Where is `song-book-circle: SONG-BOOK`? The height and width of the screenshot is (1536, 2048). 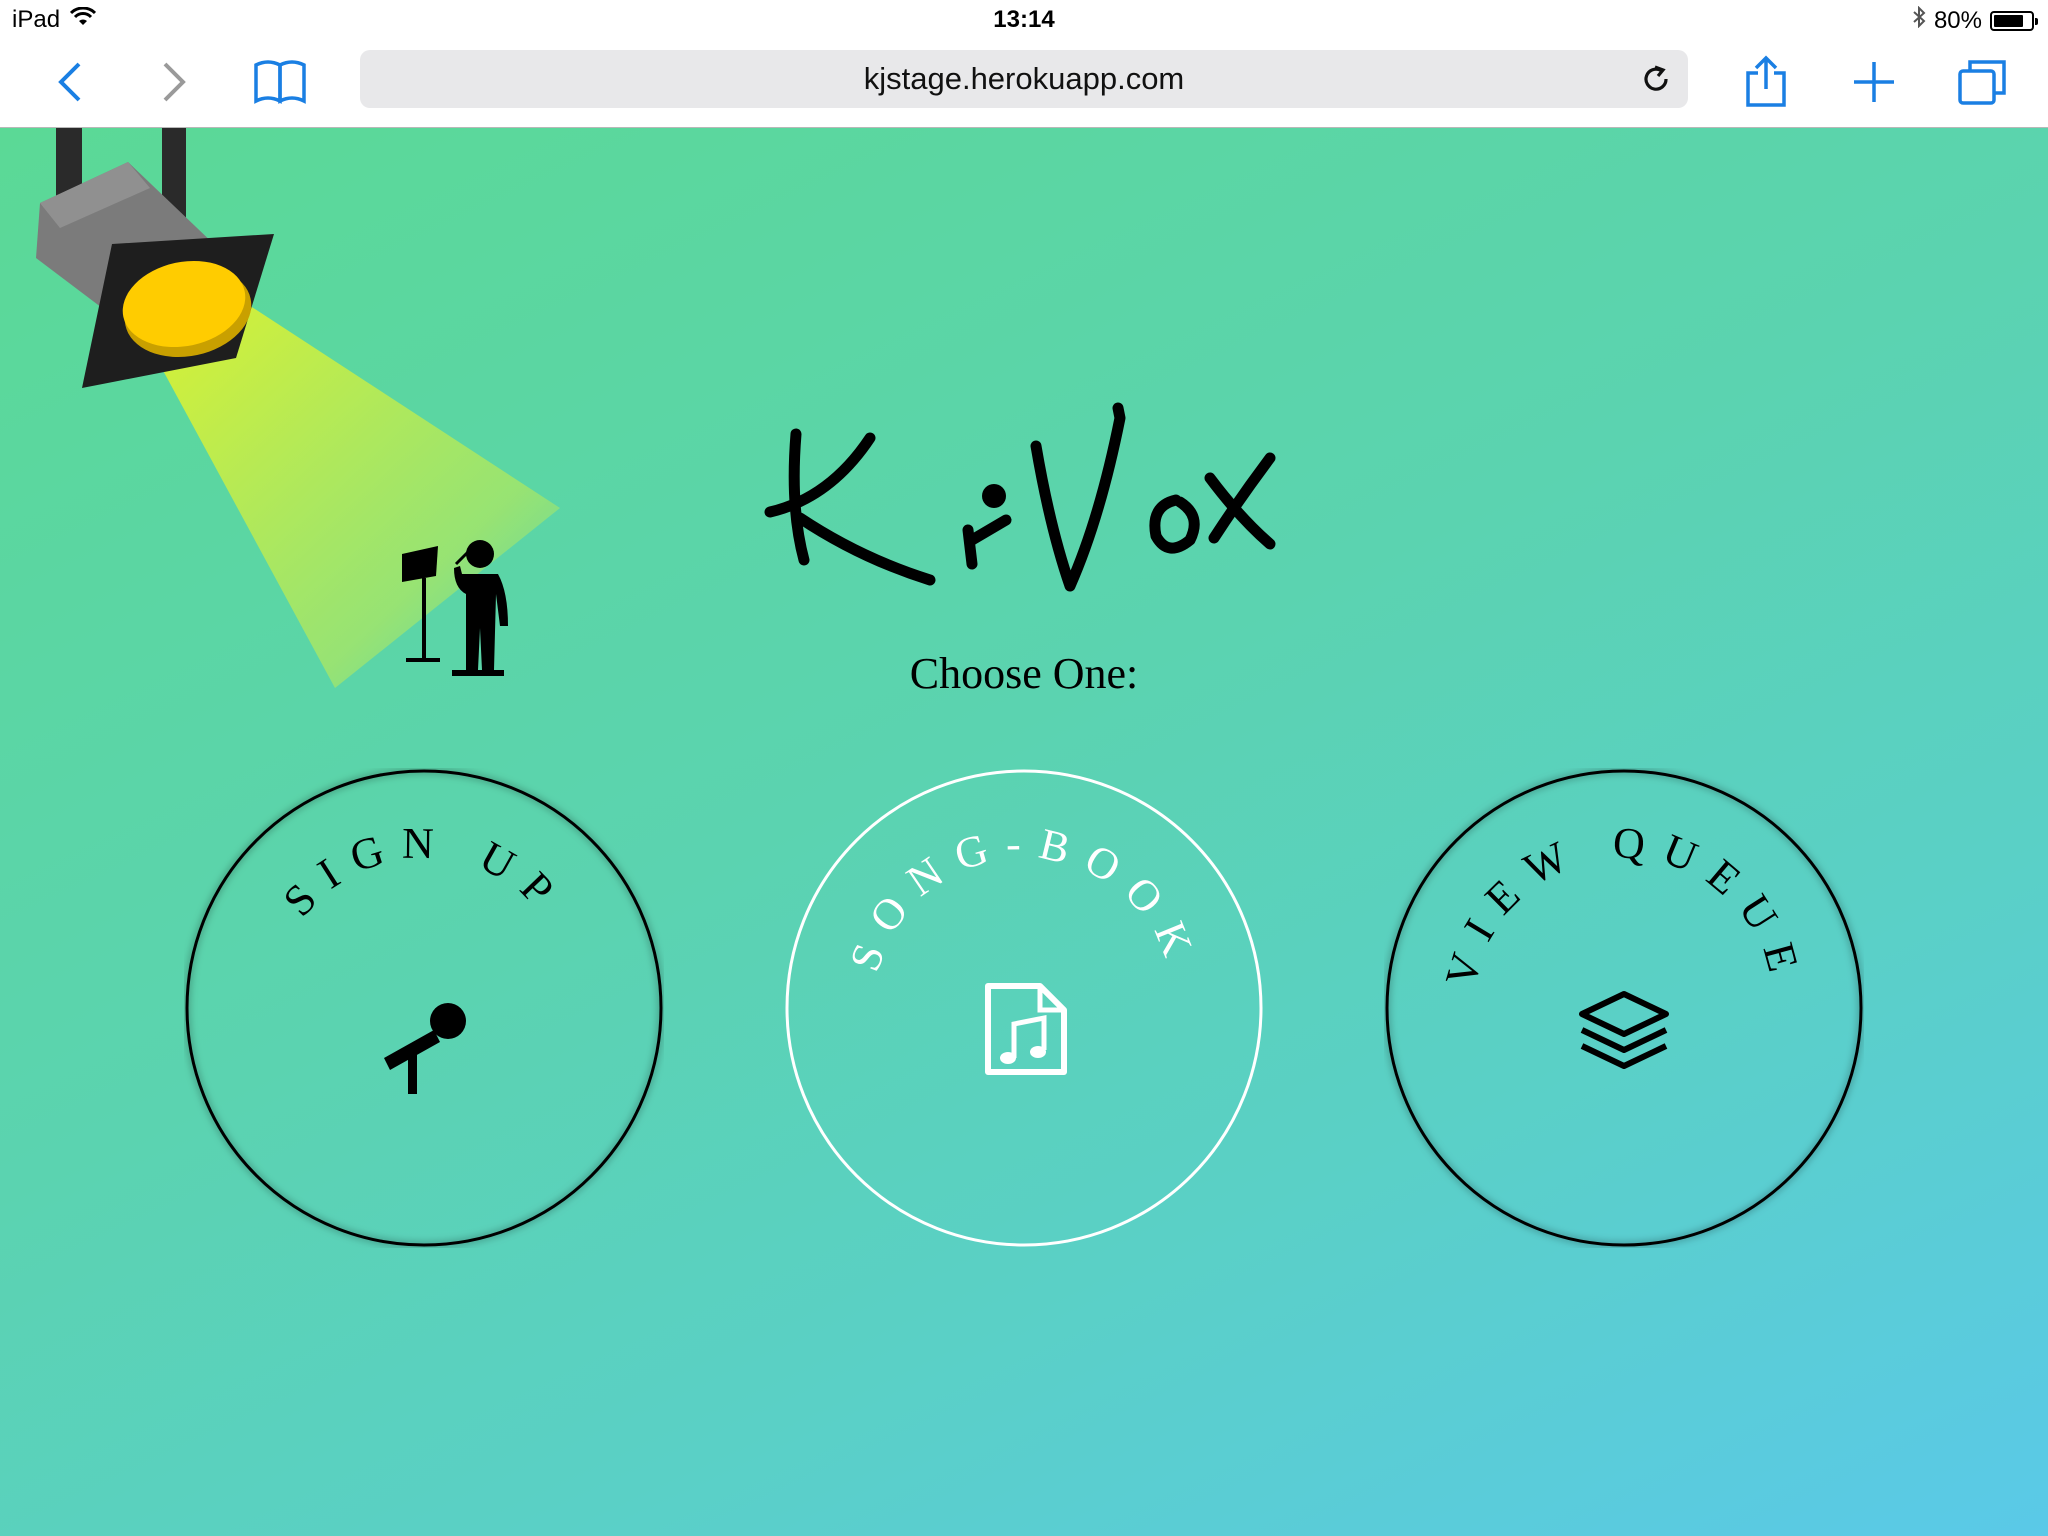 song-book-circle: SONG-BOOK is located at coordinates (1024, 1008).